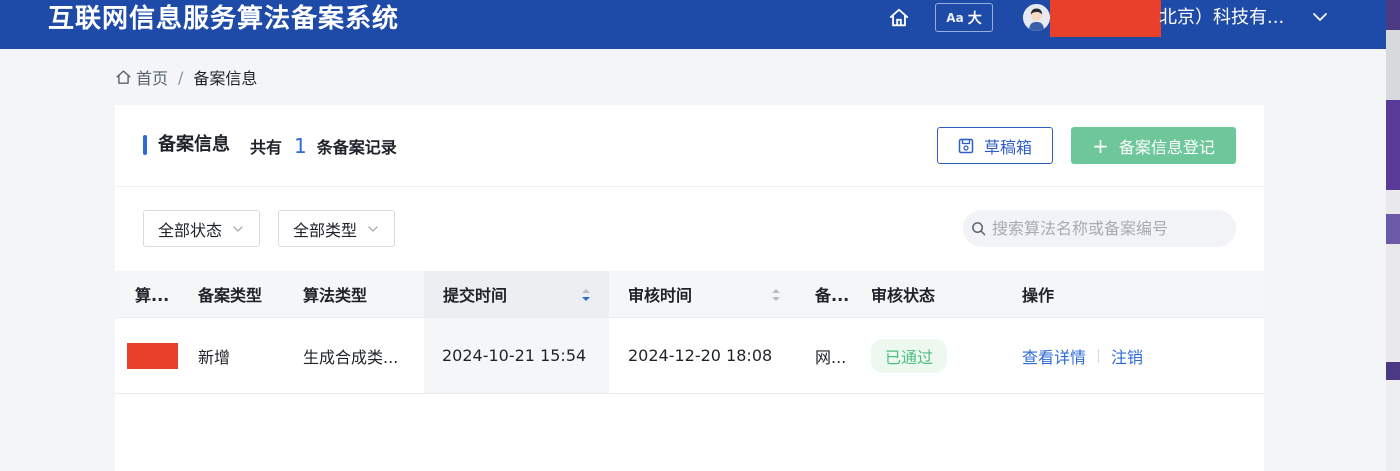  Describe the element at coordinates (1393, 235) in the screenshot. I see `side-window-strip` at that location.